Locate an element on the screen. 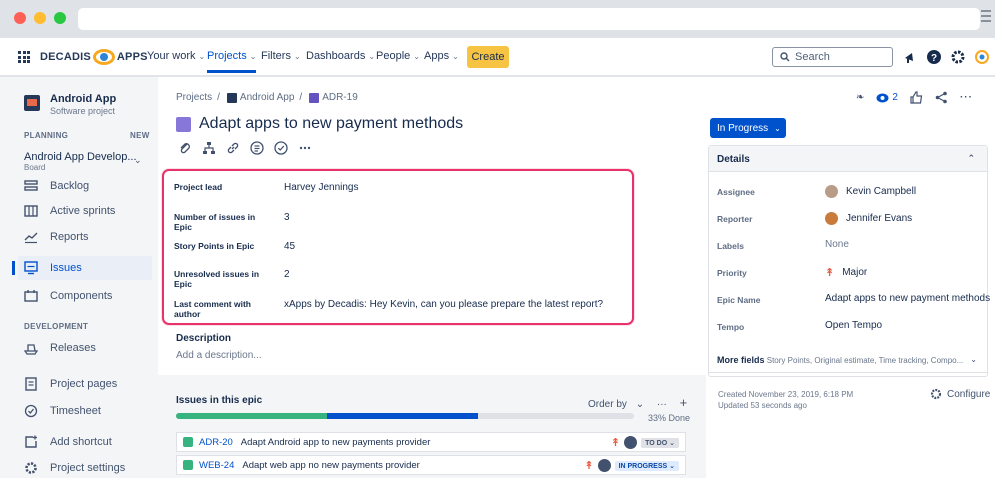 Image resolution: width=995 pixels, height=478 pixels. attach-paperclip-icon is located at coordinates (185, 148).